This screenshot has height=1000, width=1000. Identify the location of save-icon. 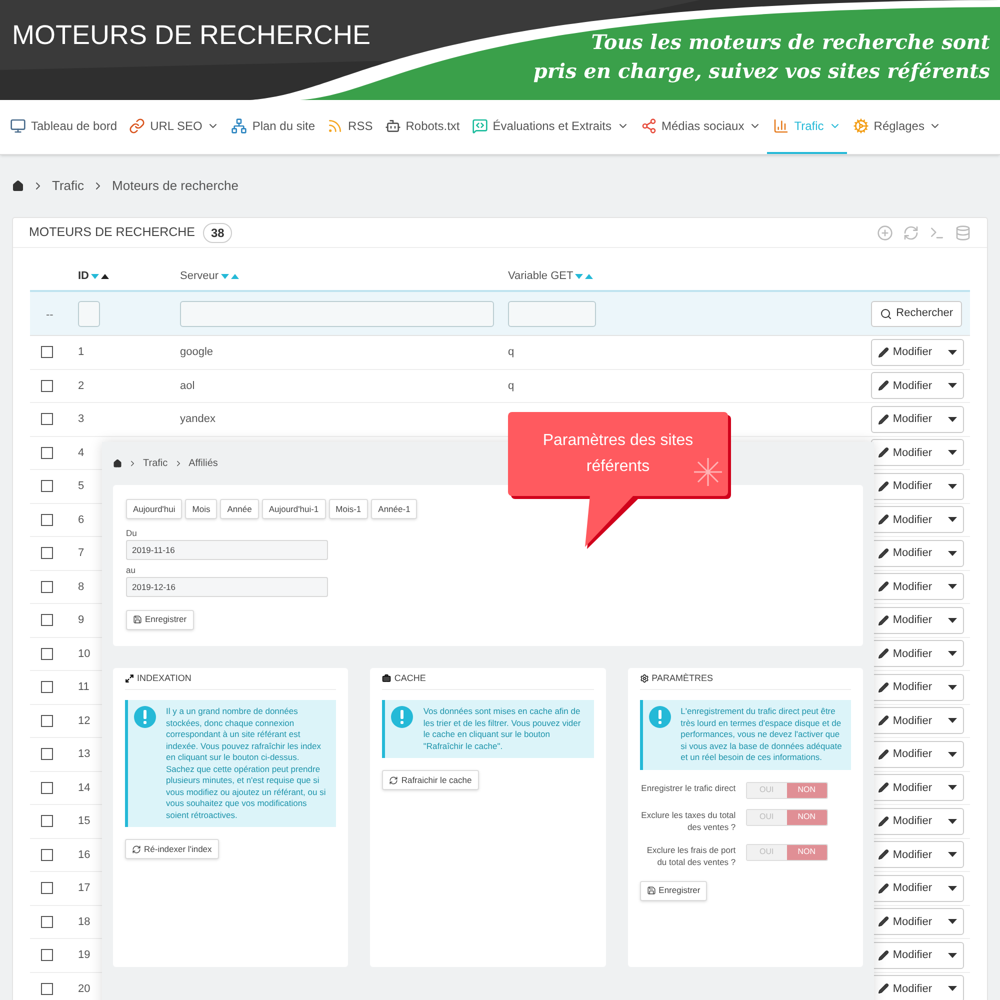
(137, 619).